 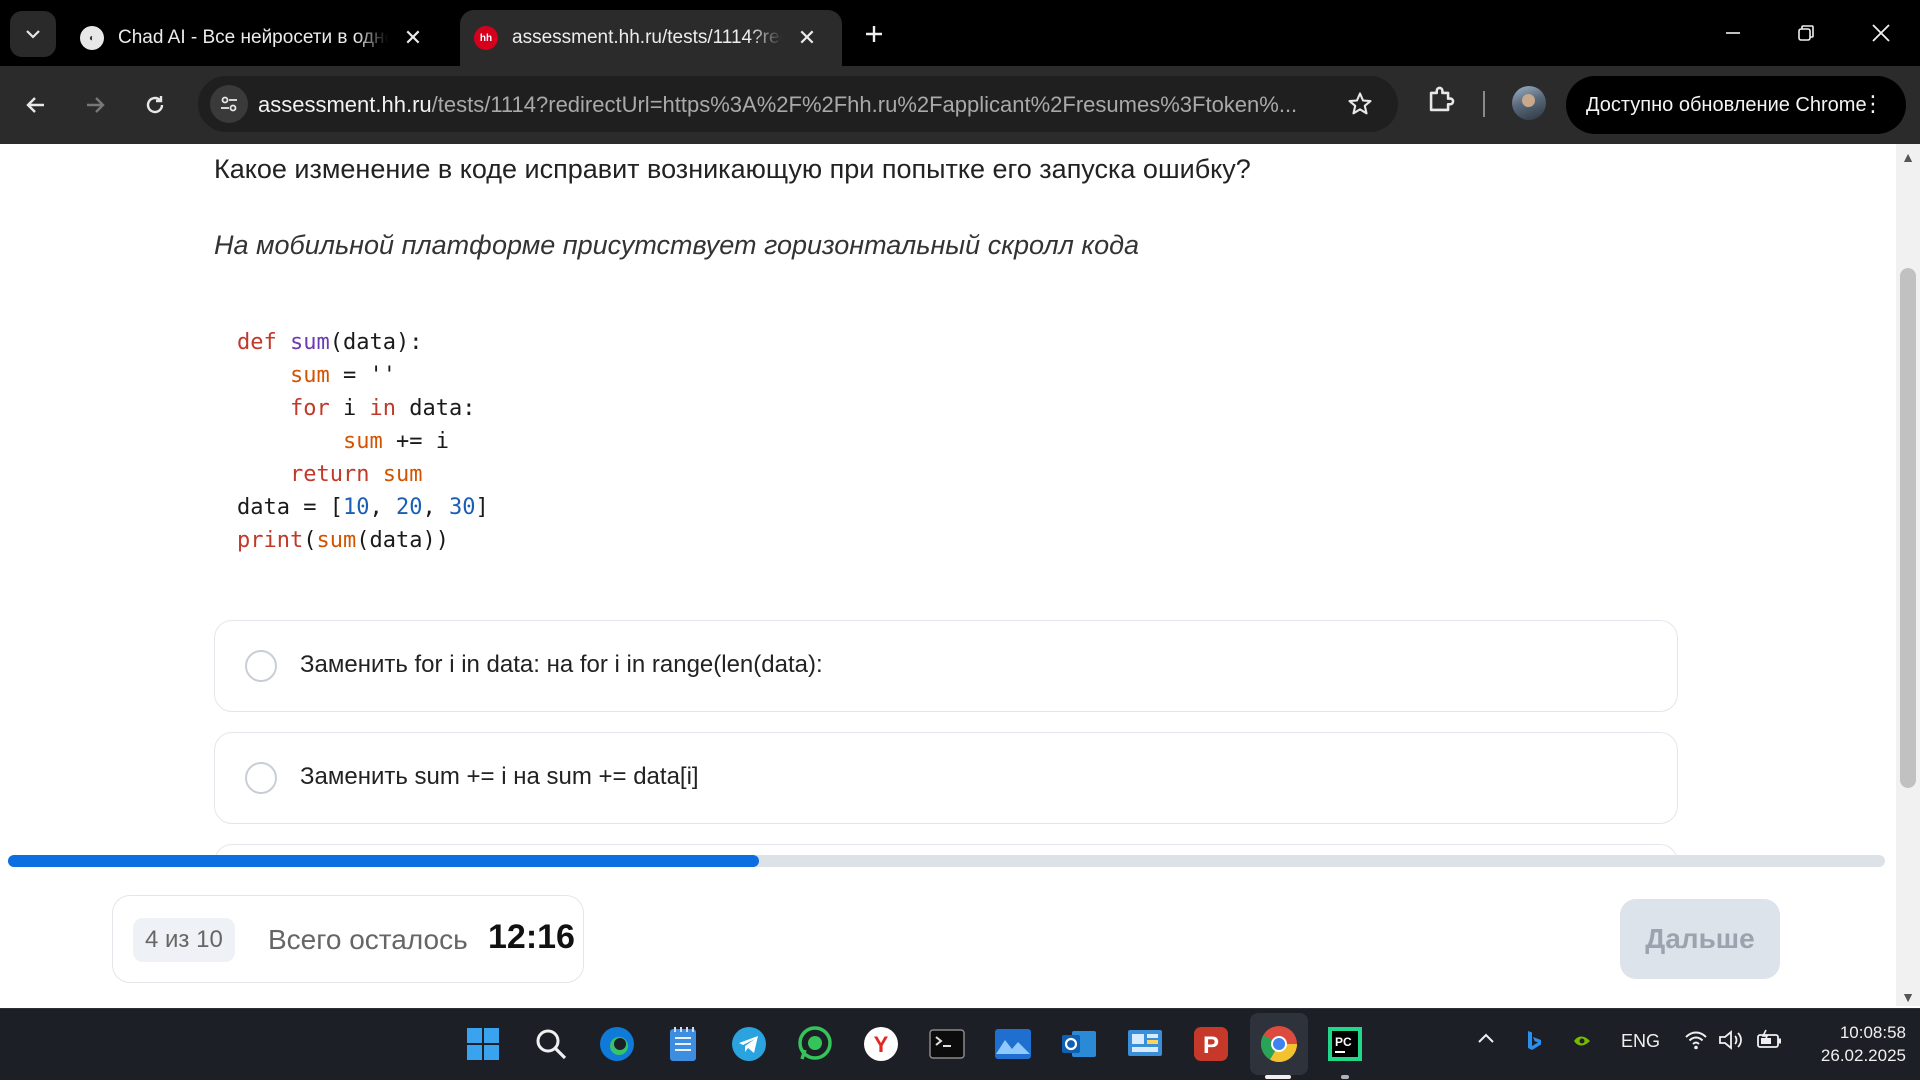 I want to click on clock-date: 26.02.2025, so click(x=1863, y=1055).